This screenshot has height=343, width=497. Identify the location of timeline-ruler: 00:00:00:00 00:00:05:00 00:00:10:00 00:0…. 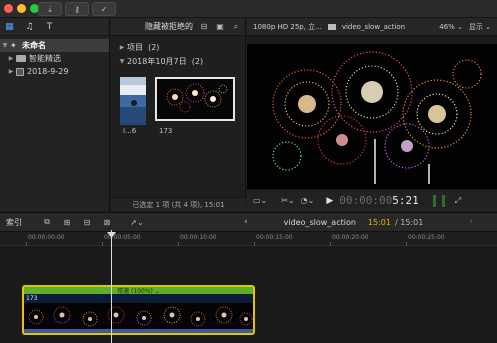
(248, 239).